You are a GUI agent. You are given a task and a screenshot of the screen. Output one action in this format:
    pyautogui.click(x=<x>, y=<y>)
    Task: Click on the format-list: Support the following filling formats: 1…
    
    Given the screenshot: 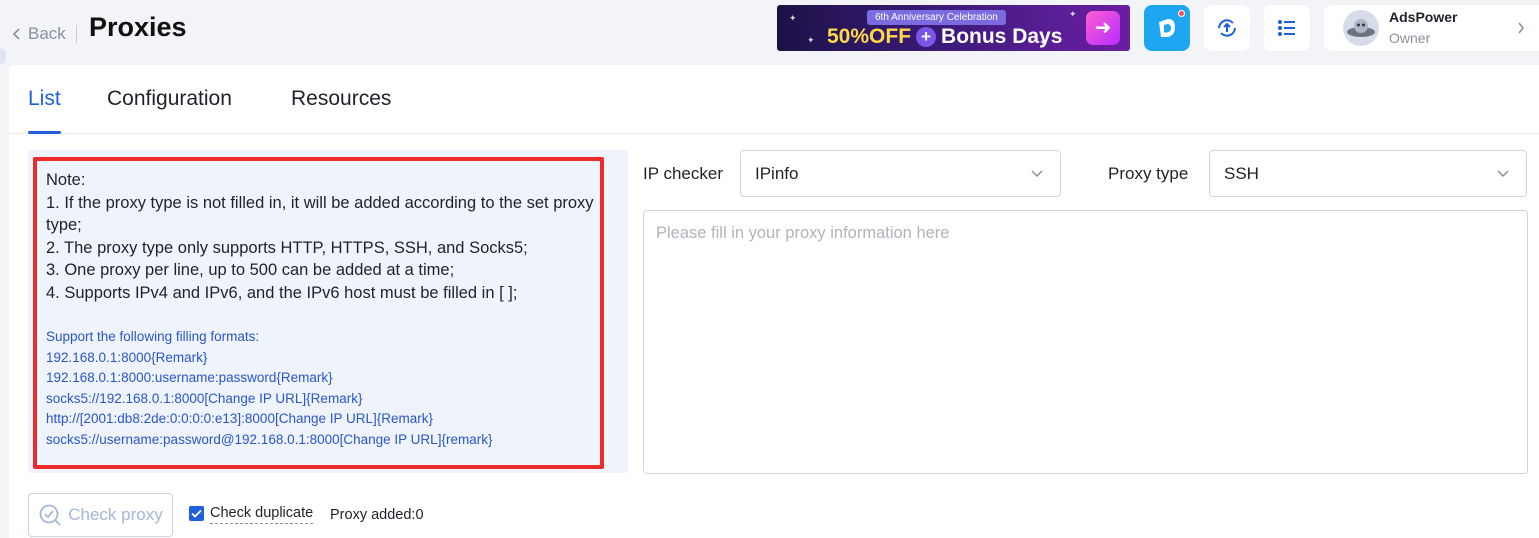 What is the action you would take?
    pyautogui.click(x=269, y=389)
    